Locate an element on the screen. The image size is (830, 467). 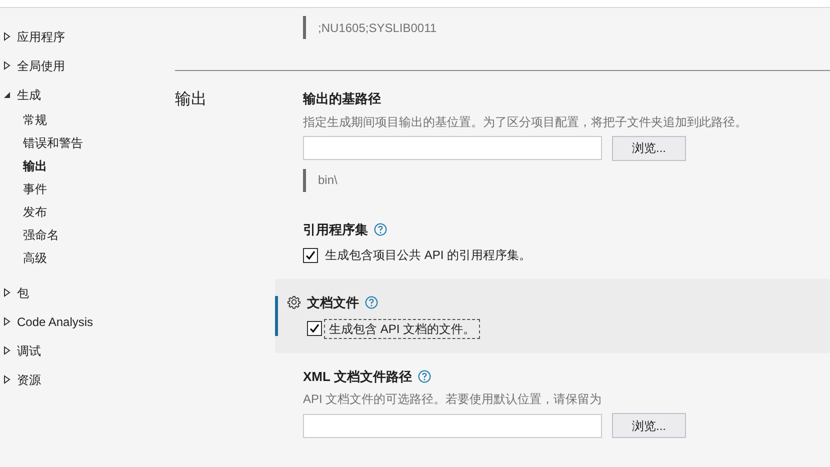
sidebar-subitem: 事件 is located at coordinates (87, 189).